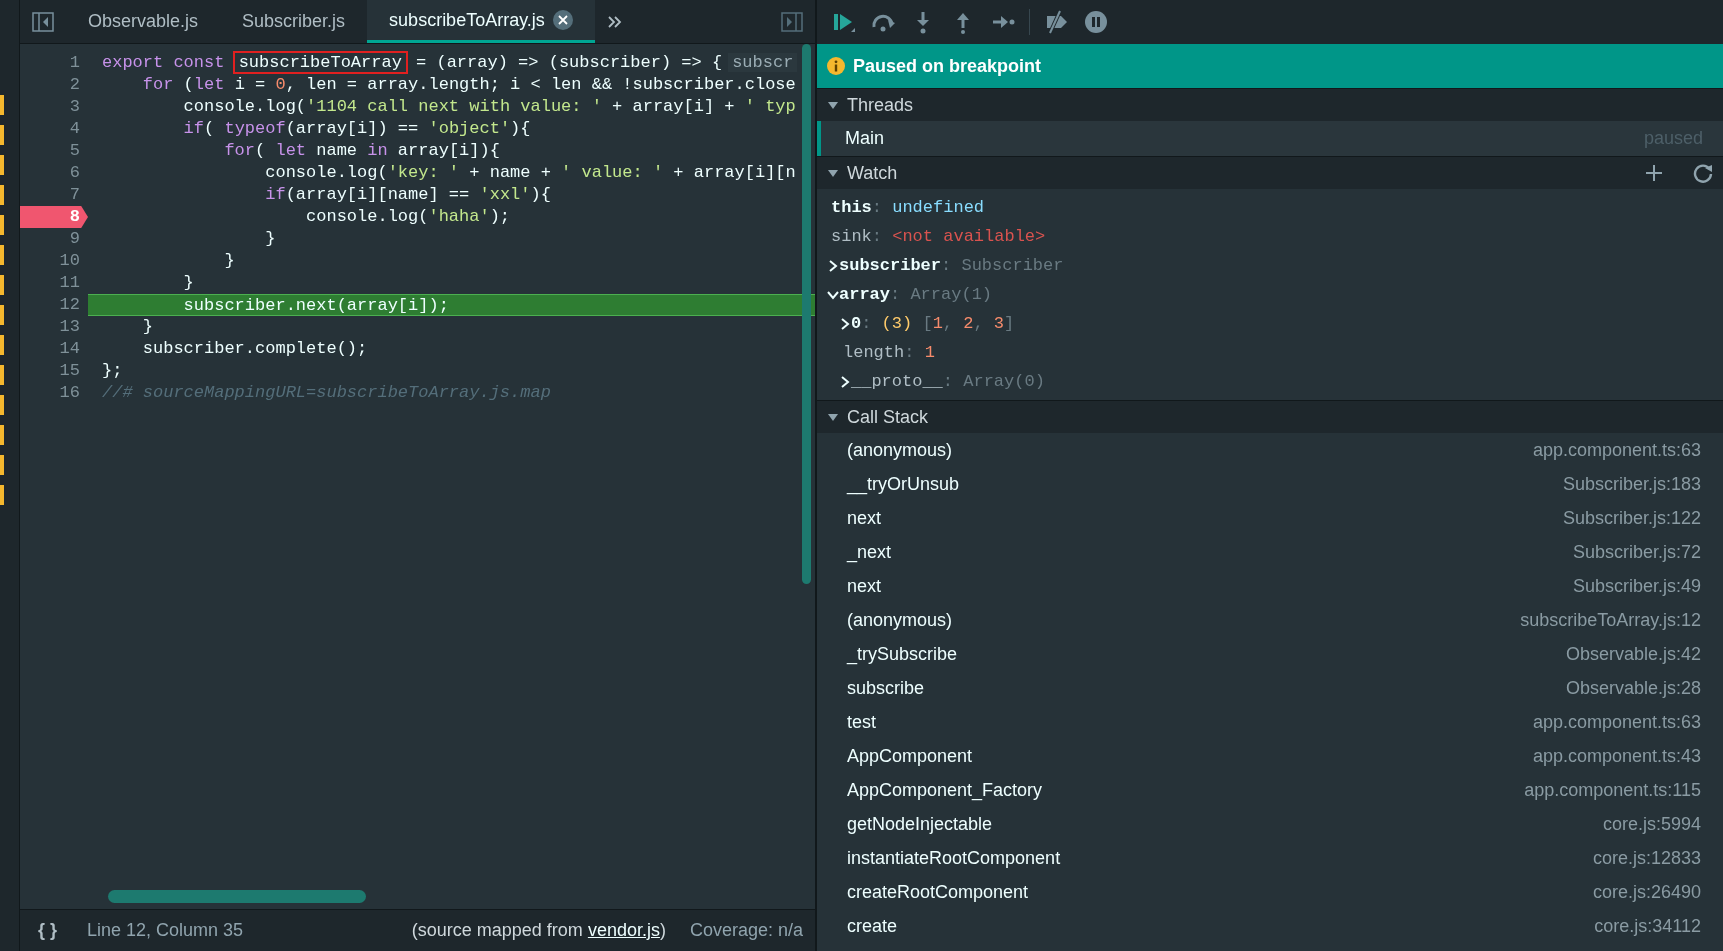 The width and height of the screenshot is (1723, 951). What do you see at coordinates (356, 129) in the screenshot?
I see `code-line: if( typeof(array[i]) == 'object'){` at bounding box center [356, 129].